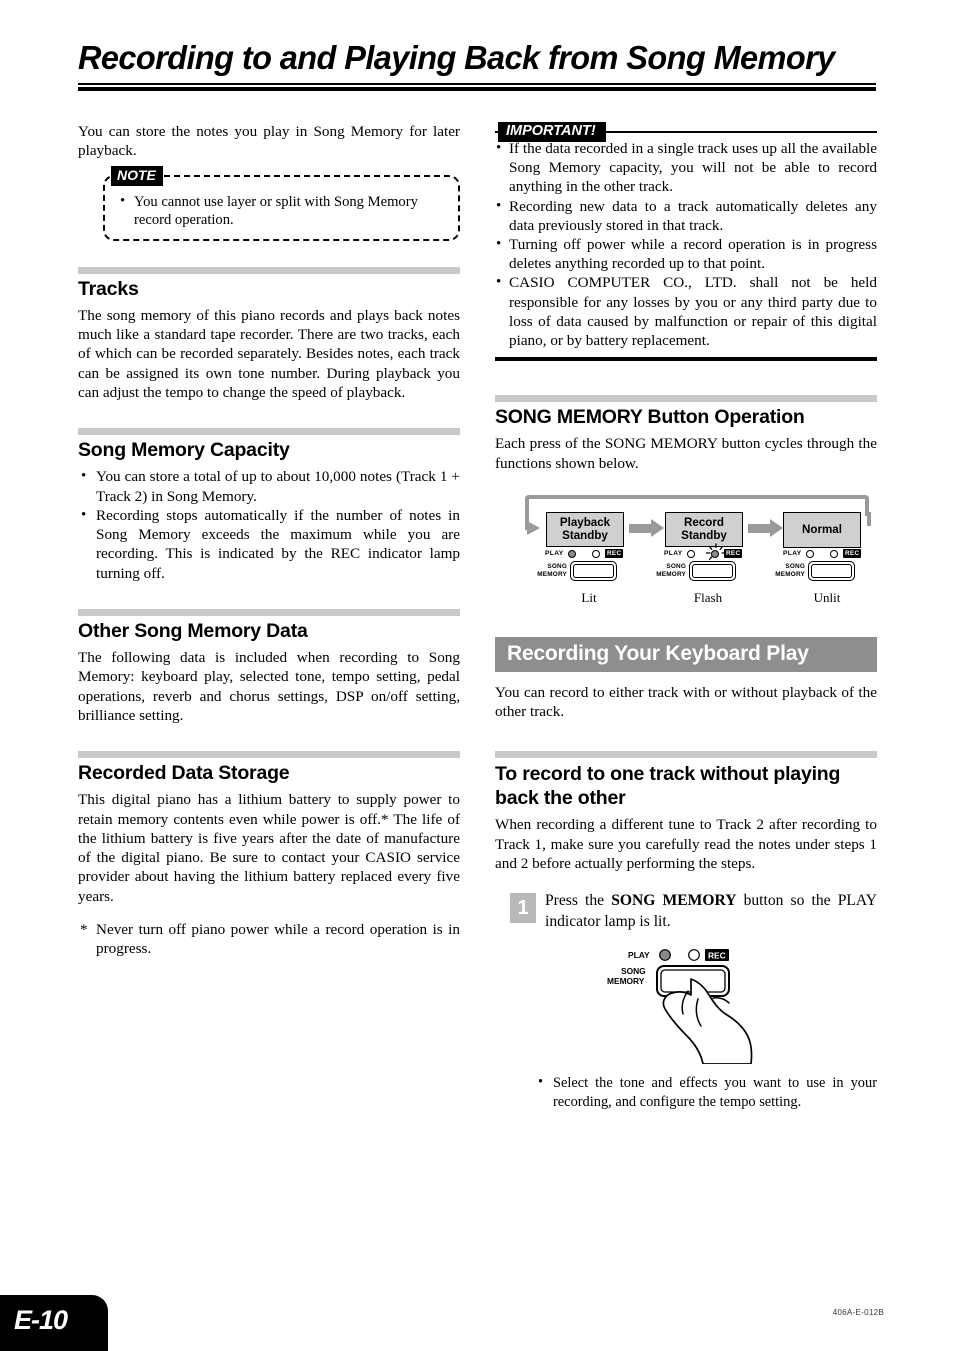  I want to click on state-label-line1: Normal, so click(822, 529).